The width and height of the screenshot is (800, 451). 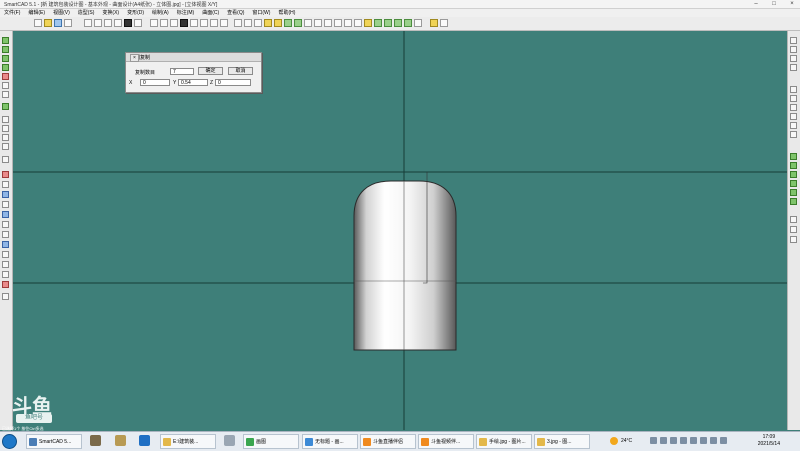 I want to click on arrow-left-icon, so click(x=288, y=23).